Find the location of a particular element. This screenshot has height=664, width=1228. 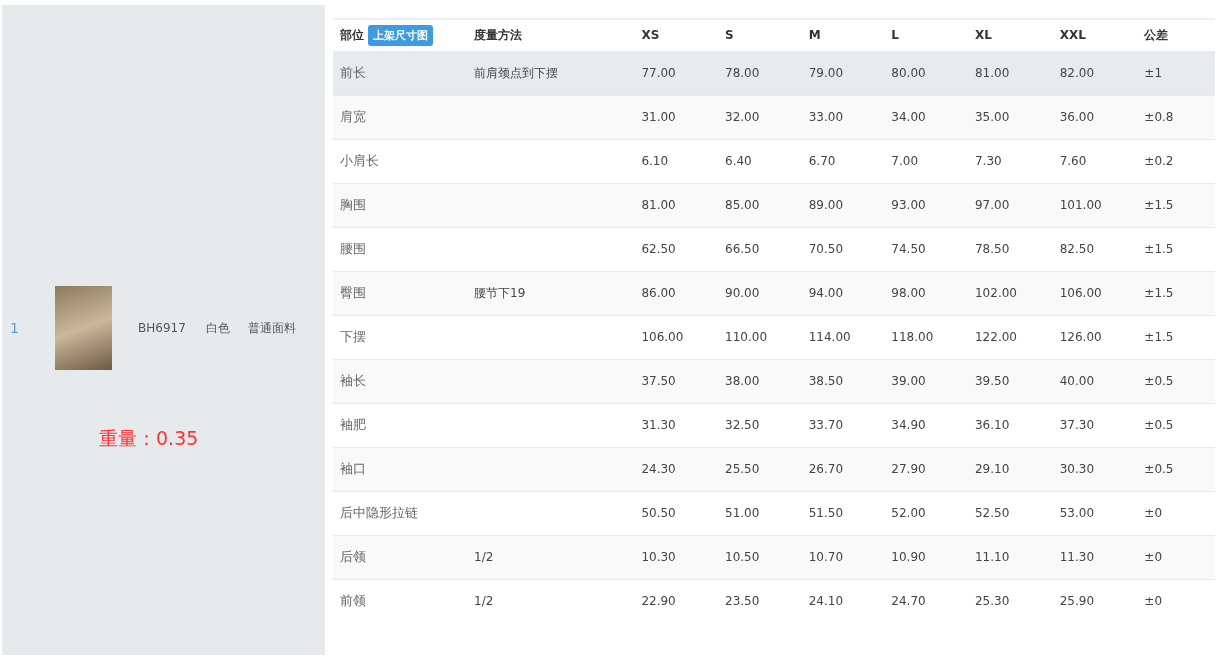

table-cell: 51.50 is located at coordinates (826, 513).